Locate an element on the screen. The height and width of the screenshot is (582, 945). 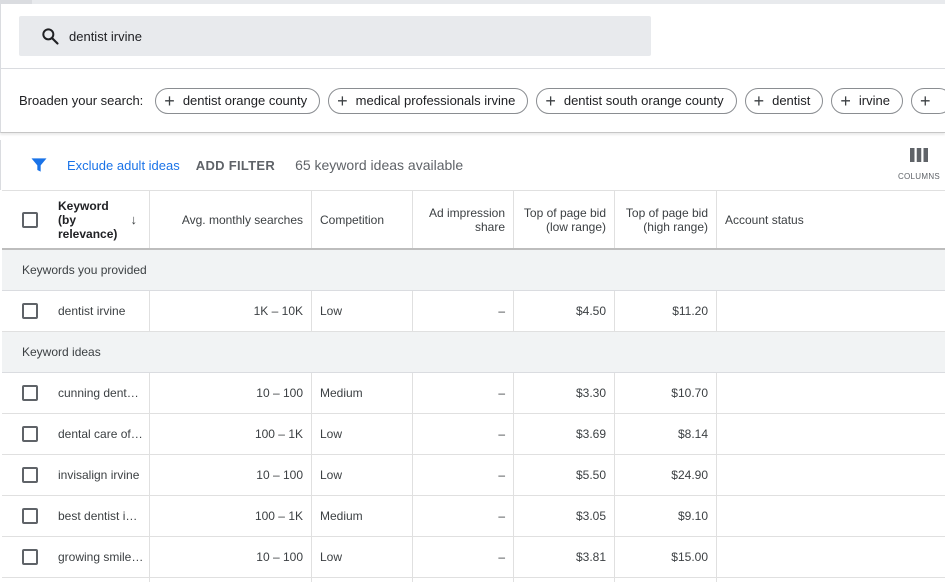
bid-low-cell: $4.50 is located at coordinates (564, 311).